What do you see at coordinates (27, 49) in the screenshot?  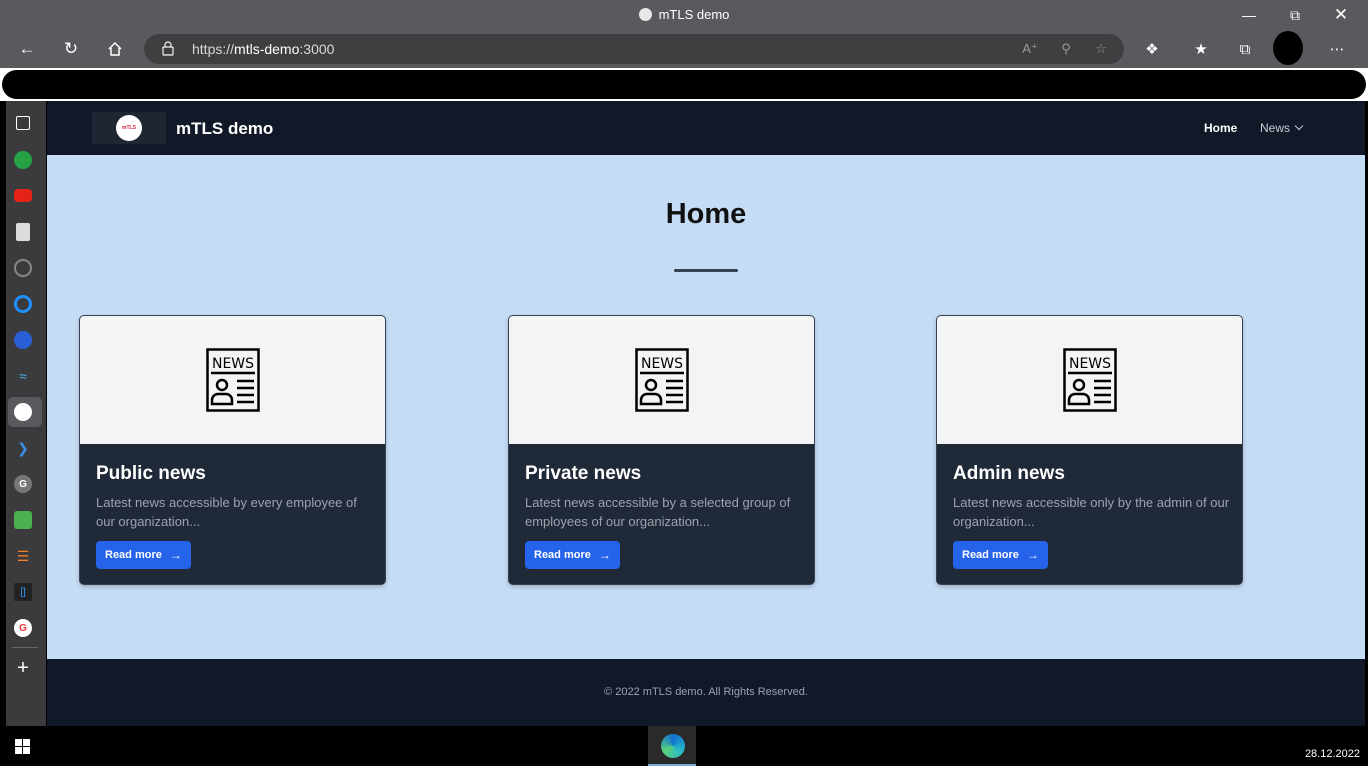 I see `back-button: ←` at bounding box center [27, 49].